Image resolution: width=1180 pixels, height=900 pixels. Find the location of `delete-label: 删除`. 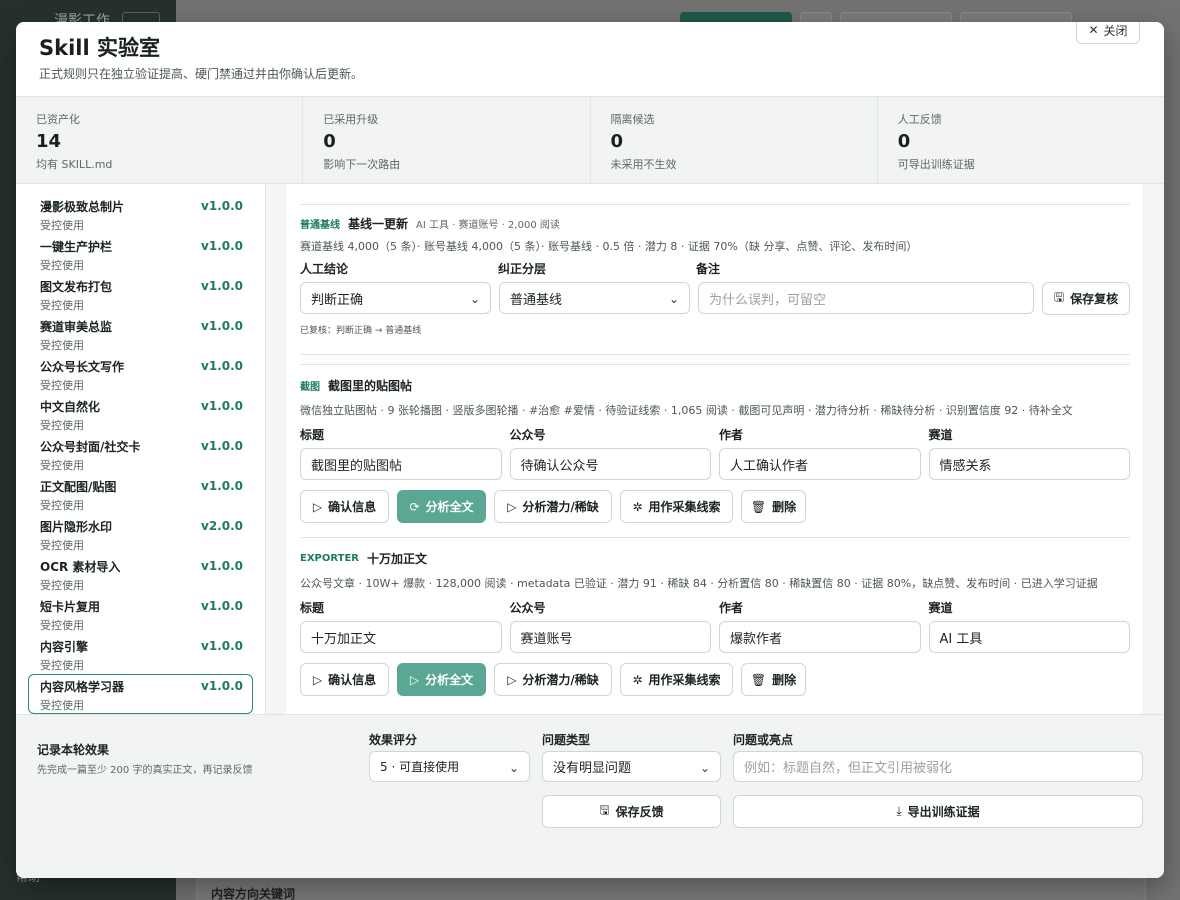

delete-label: 删除 is located at coordinates (784, 680).